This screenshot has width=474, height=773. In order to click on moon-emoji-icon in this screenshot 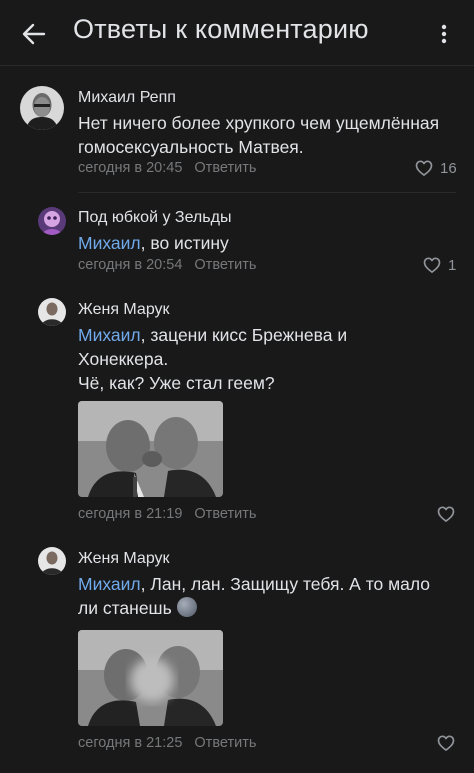, I will do `click(186, 607)`.